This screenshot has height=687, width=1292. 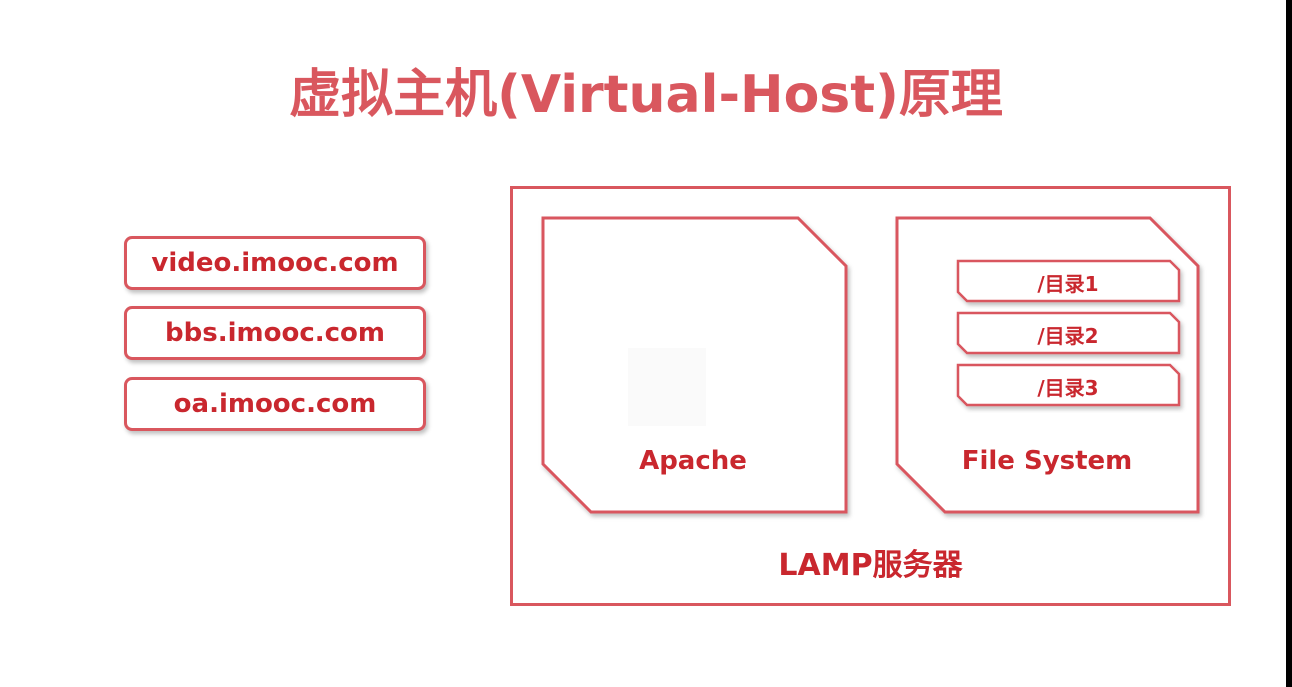 I want to click on directory-label-1: /目录1, so click(x=1068, y=284).